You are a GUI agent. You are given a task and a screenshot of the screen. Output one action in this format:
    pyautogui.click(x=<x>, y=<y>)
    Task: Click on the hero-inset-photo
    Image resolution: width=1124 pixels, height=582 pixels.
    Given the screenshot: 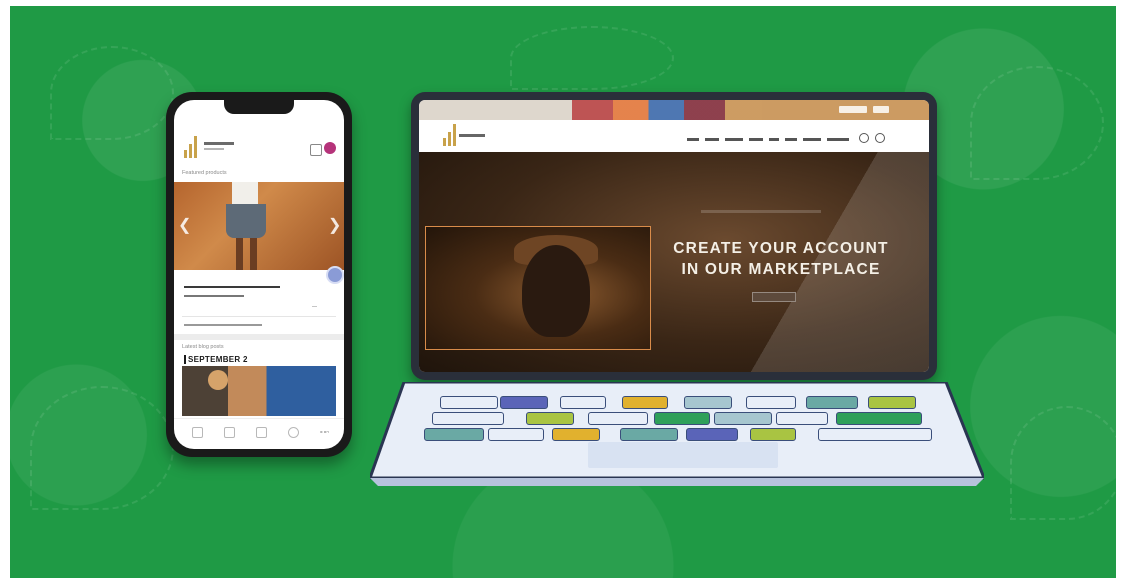 What is the action you would take?
    pyautogui.click(x=538, y=288)
    